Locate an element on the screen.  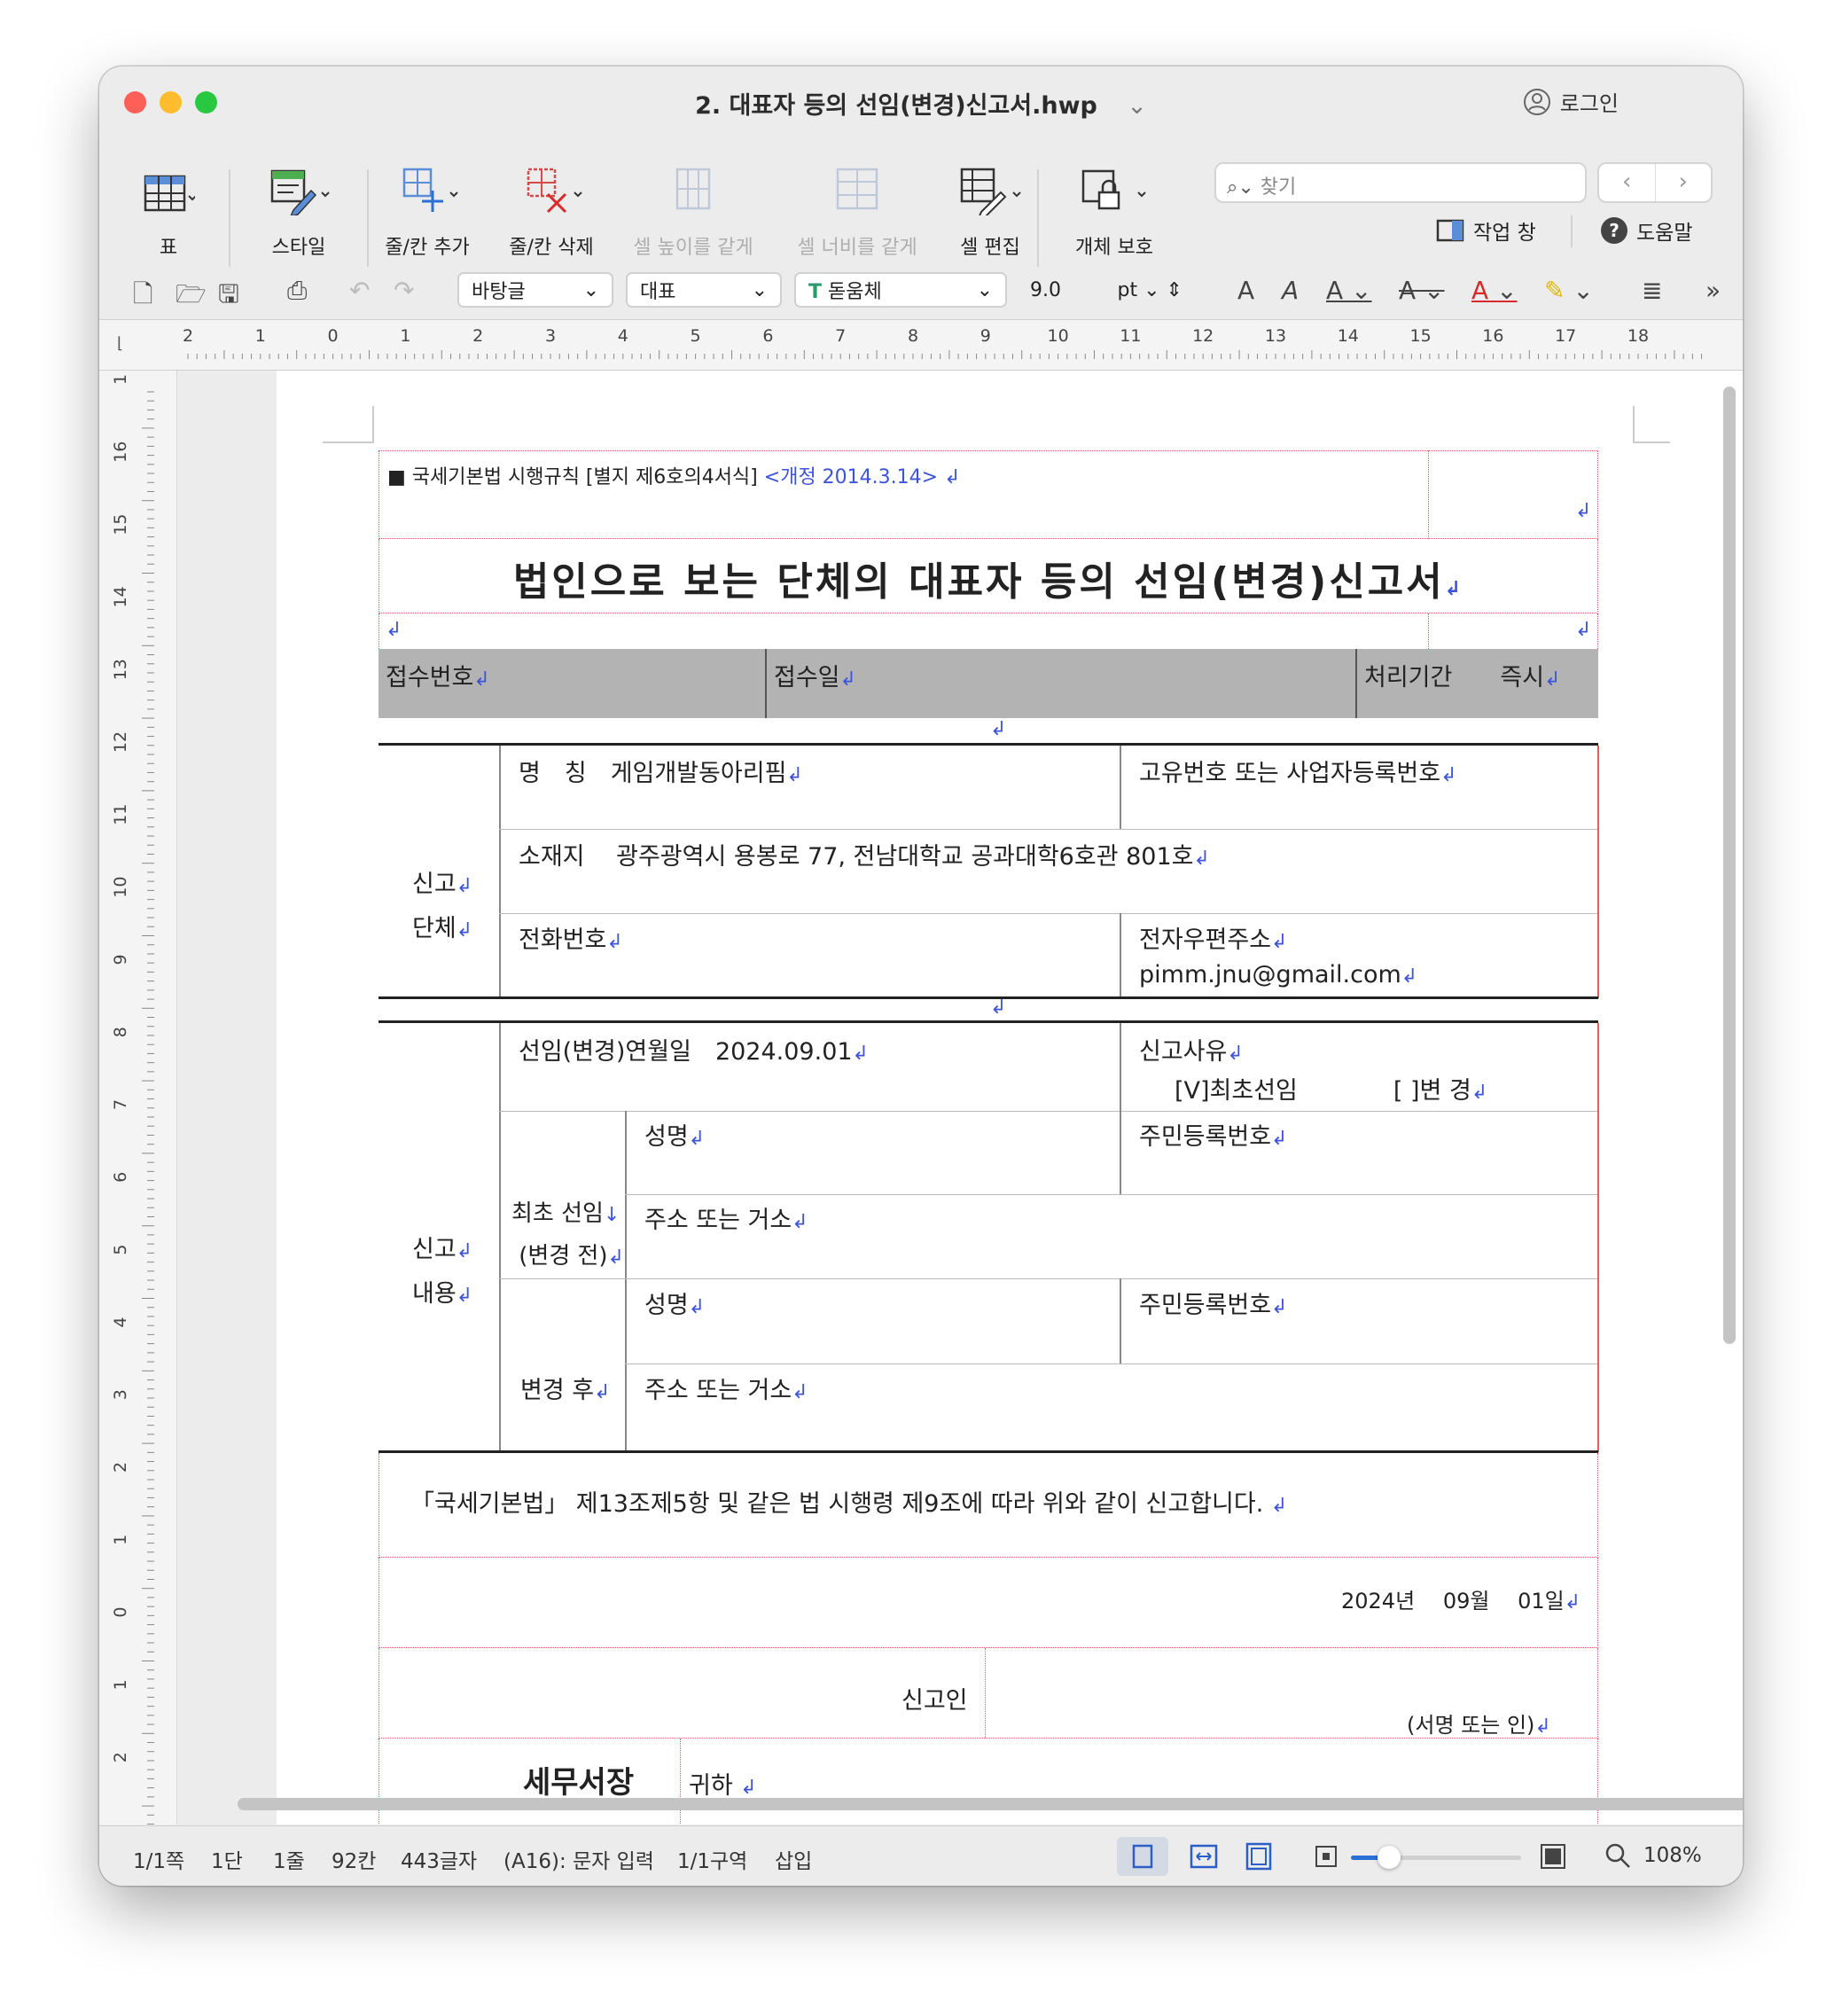
horizontal-ruler: ⌊ 2 1 0 1 2 3 4 5 6 7 8 9 10 11 12 13 14 15 16 17 18 is located at coordinates (921, 345).